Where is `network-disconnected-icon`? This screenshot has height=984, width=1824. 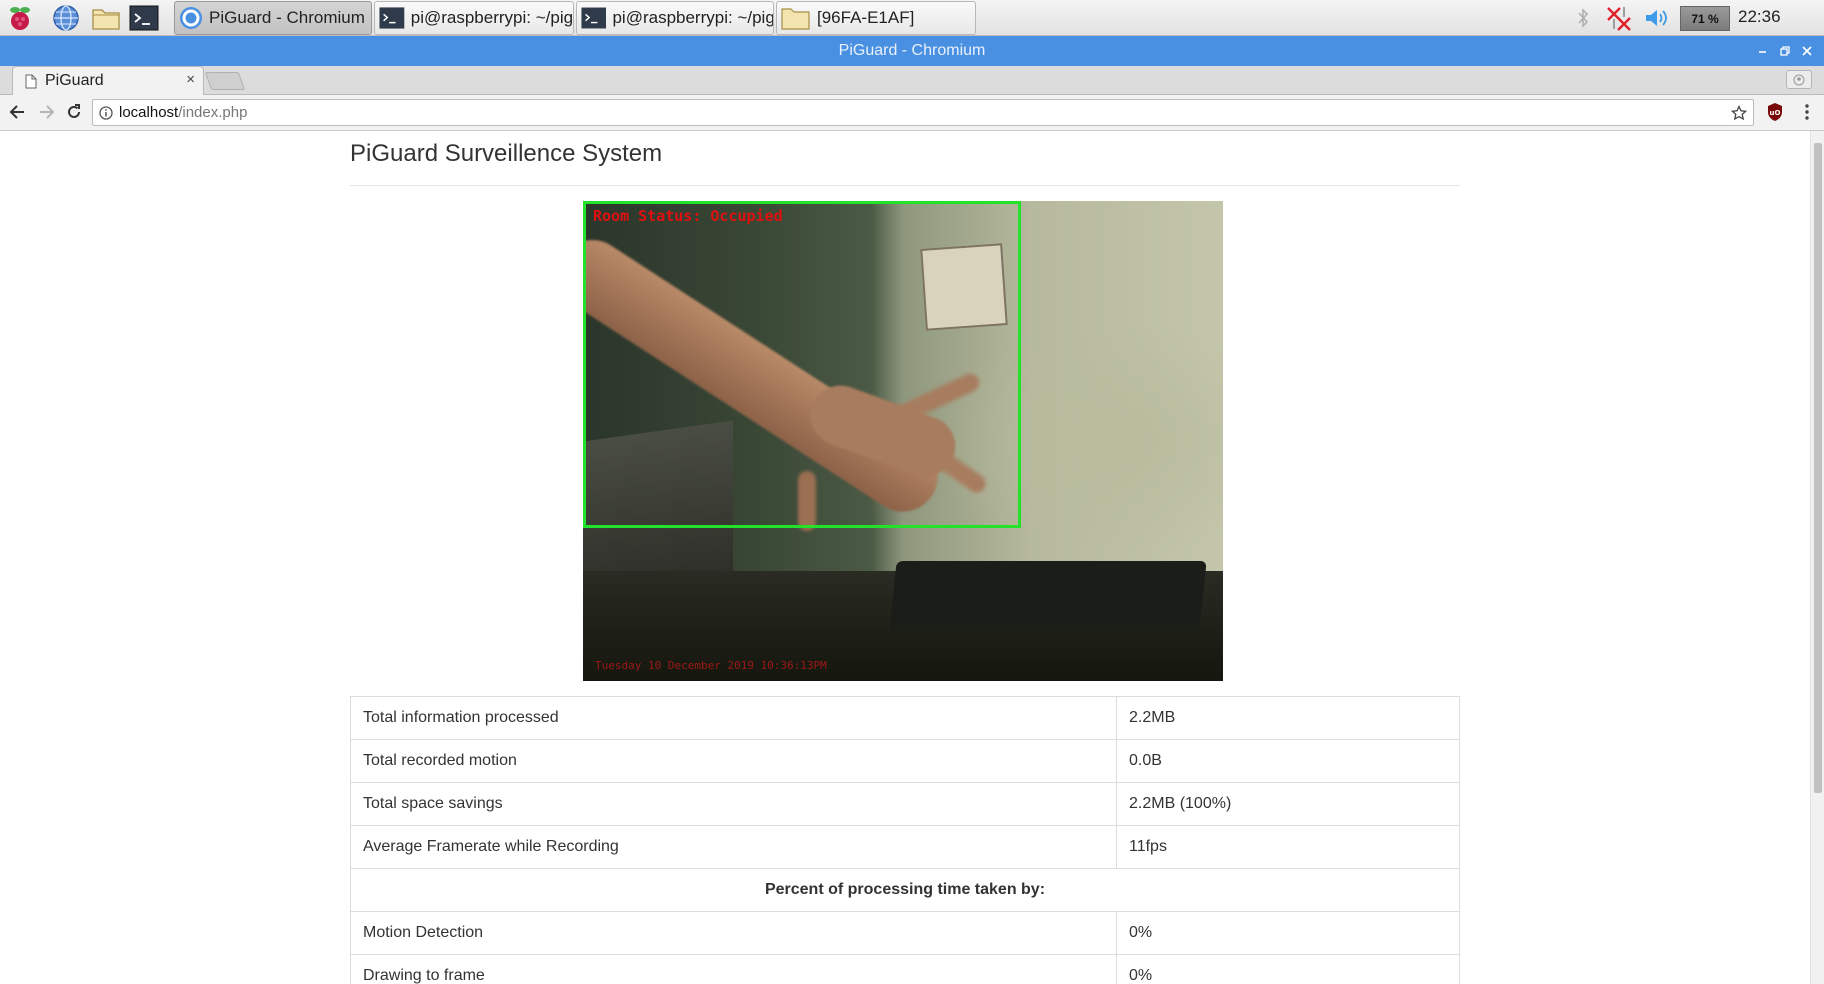 network-disconnected-icon is located at coordinates (1619, 18).